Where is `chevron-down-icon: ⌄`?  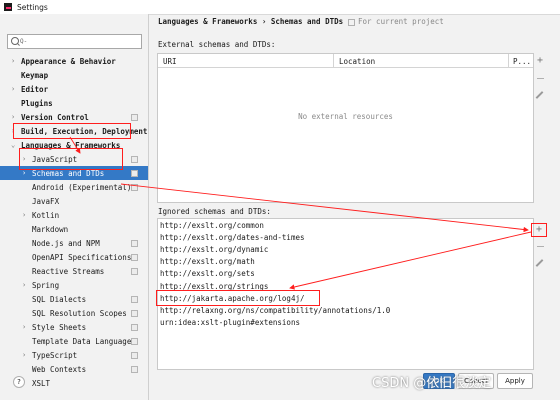 chevron-down-icon: ⌄ is located at coordinates (13, 145).